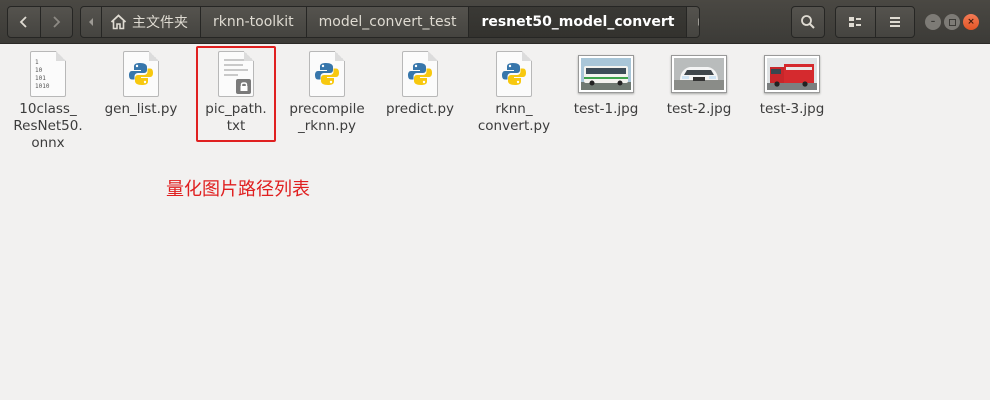 Image resolution: width=990 pixels, height=400 pixels. Describe the element at coordinates (236, 94) in the screenshot. I see `highlight-box` at that location.